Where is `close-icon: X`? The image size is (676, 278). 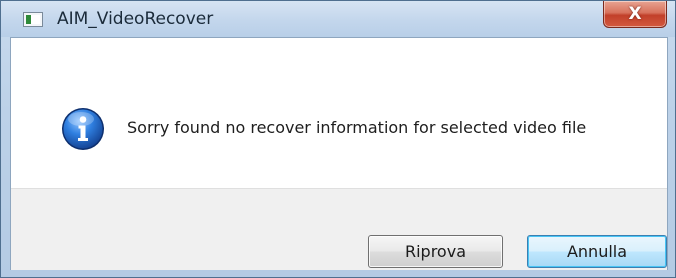 close-icon: X is located at coordinates (635, 13).